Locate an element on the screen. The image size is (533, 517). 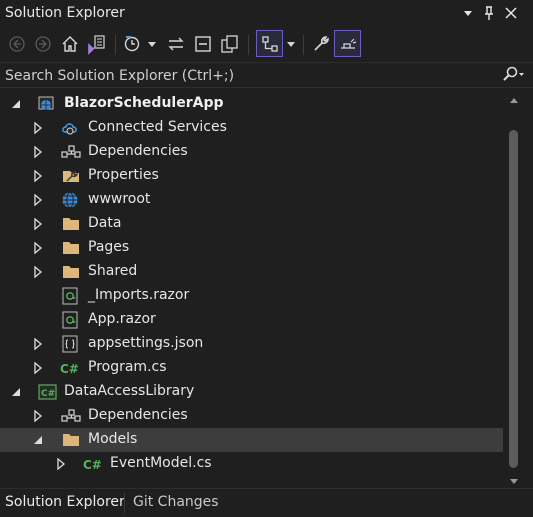
tree-item-label: App.razor is located at coordinates (122, 319).